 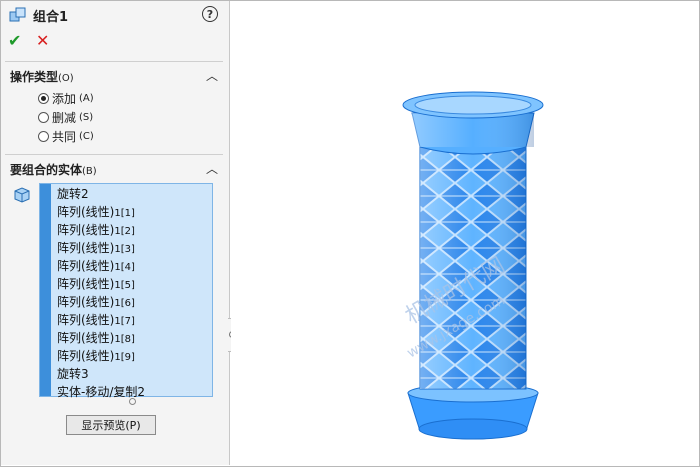 I want to click on list-item: 阵列(线性)1[4], so click(x=101, y=267).